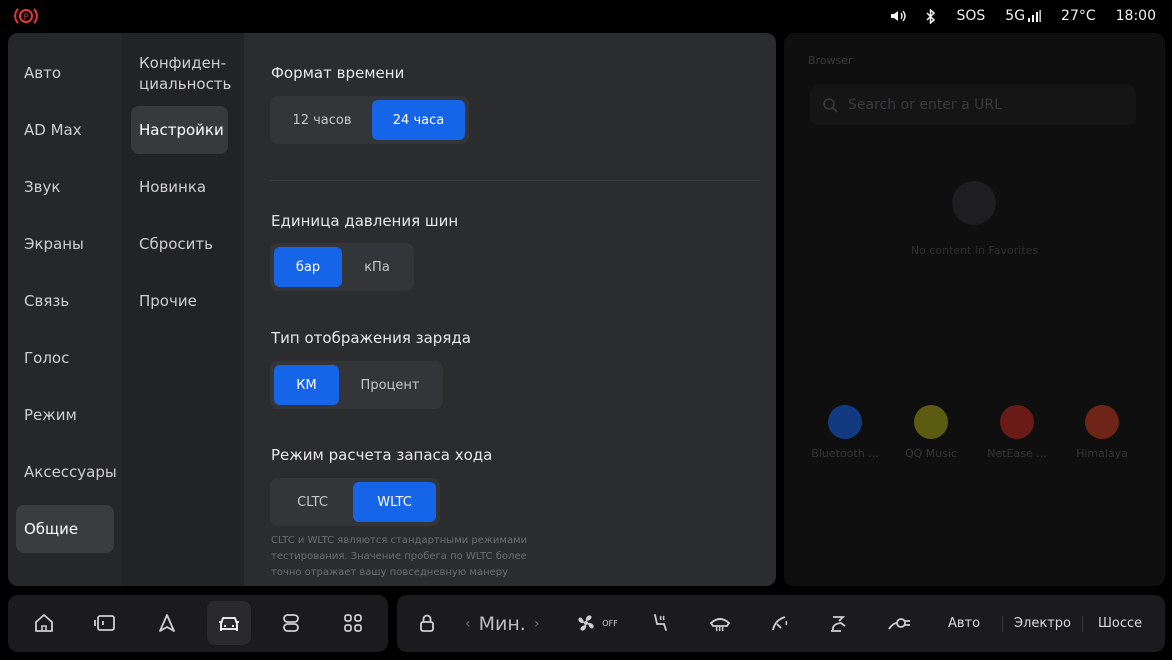 This screenshot has width=1172, height=660. Describe the element at coordinates (65, 244) in the screenshot. I see `nav-item-screens: Экраны` at that location.